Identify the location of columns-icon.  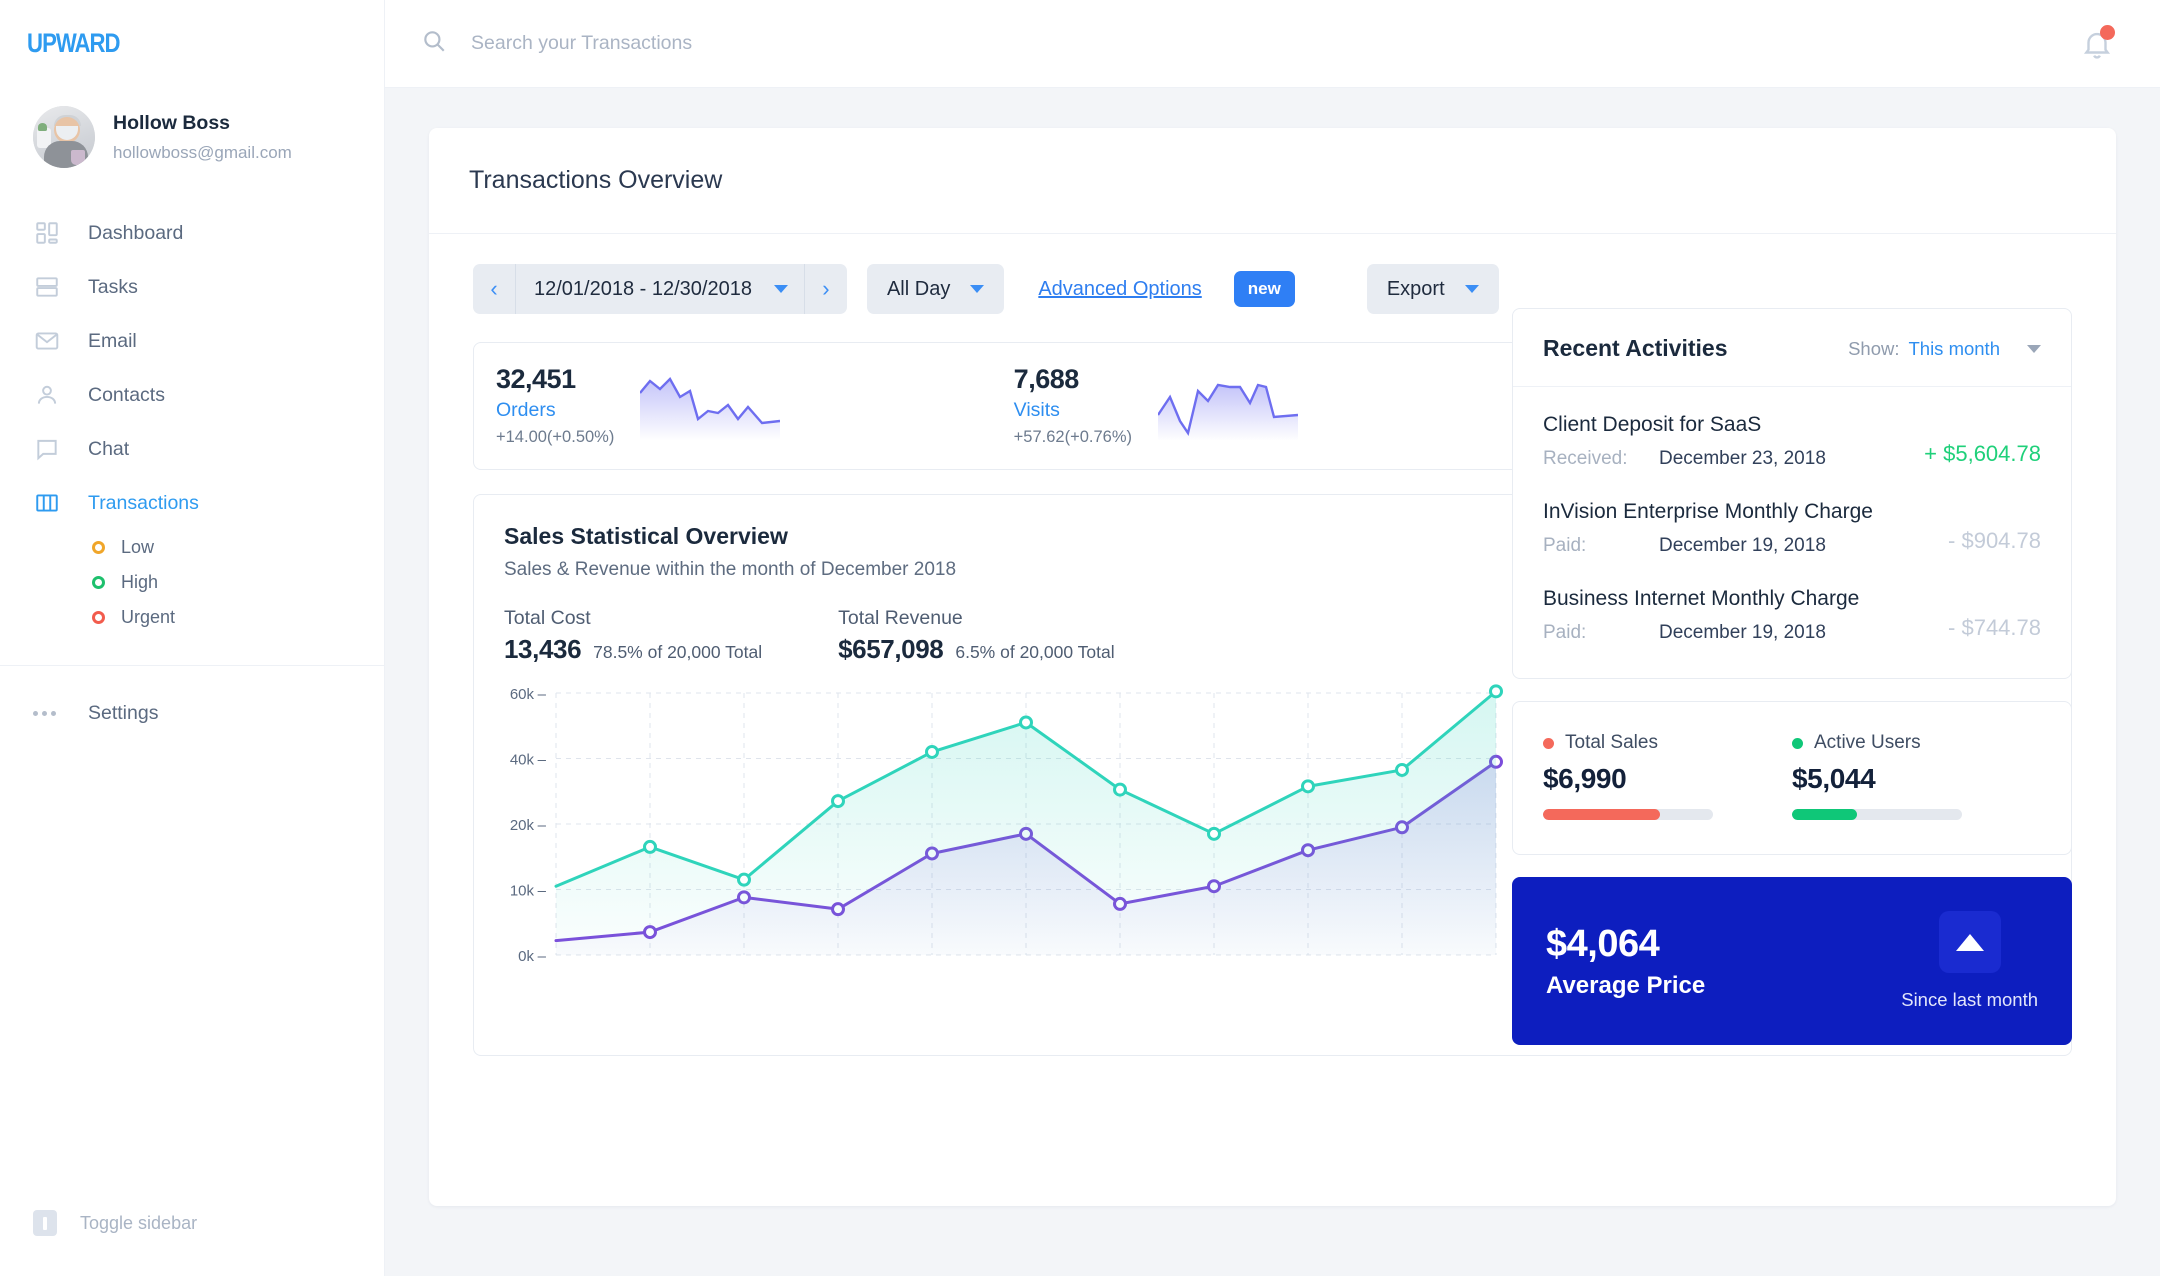
(47, 503).